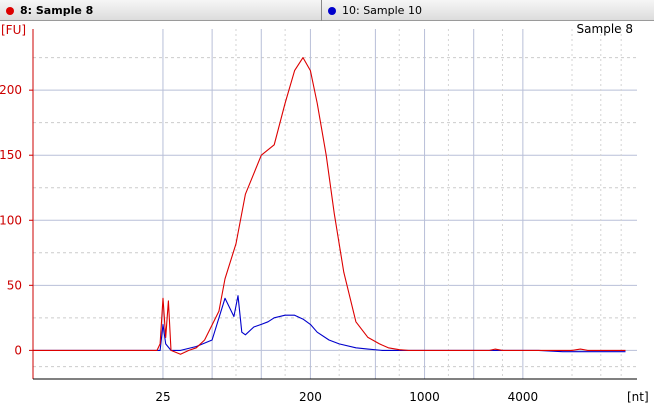 The image size is (654, 417). What do you see at coordinates (488, 10) in the screenshot?
I see `tab-sample-10: 10: Sample 10` at bounding box center [488, 10].